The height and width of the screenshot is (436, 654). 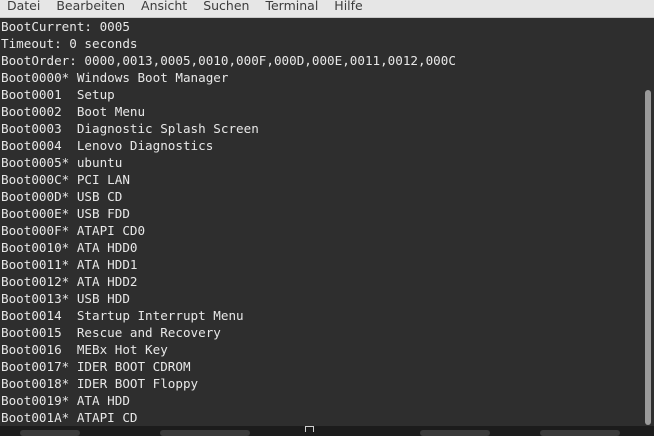 I want to click on scrollbar-thumb, so click(x=648, y=257).